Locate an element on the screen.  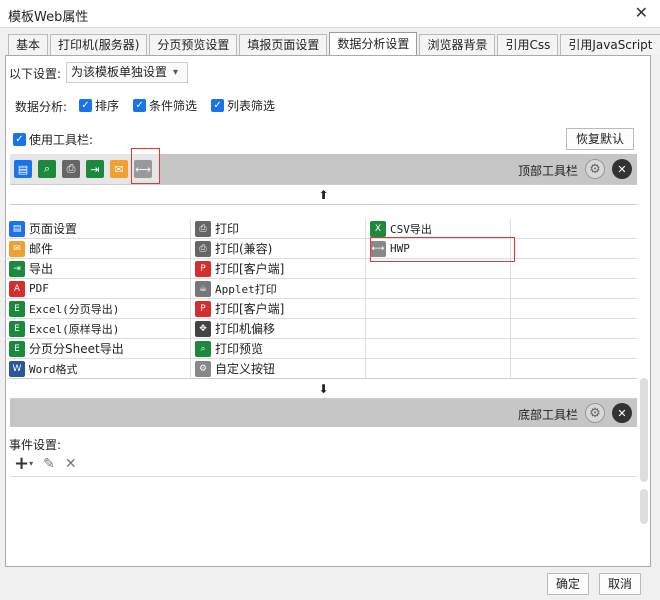
analysis-option-2: ✓ 列表筛选 is located at coordinates (243, 105).